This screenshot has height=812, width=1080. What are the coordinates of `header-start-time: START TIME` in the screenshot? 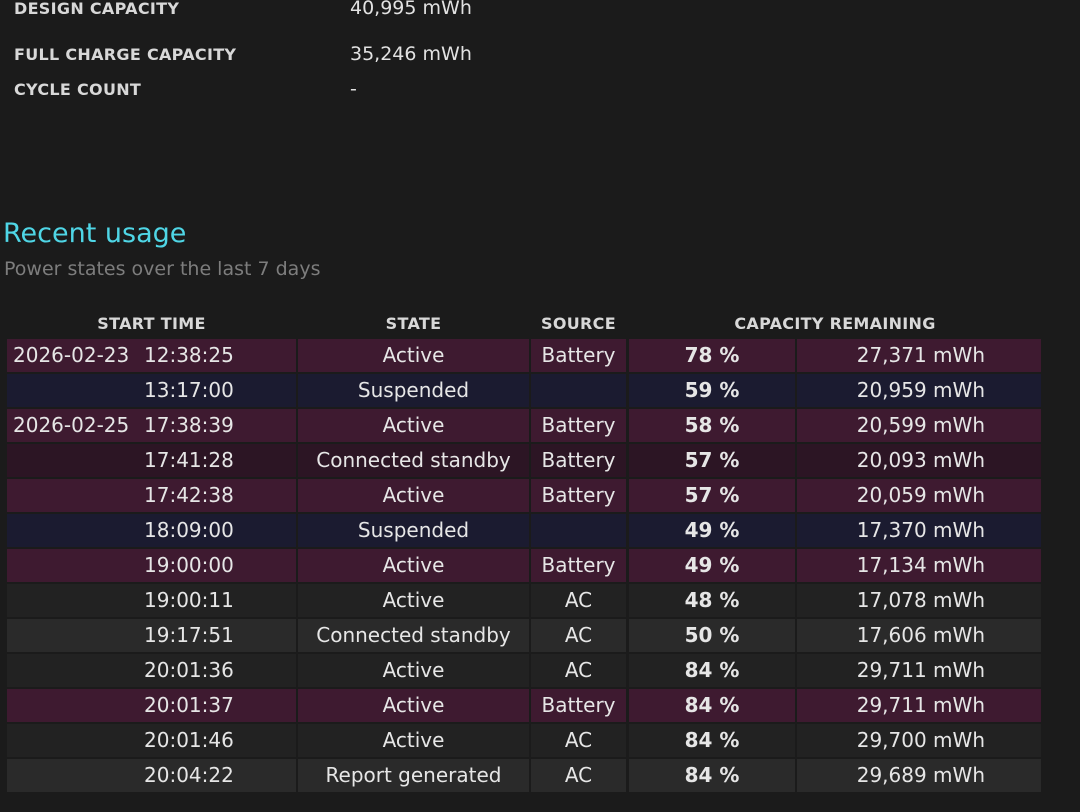 It's located at (151, 323).